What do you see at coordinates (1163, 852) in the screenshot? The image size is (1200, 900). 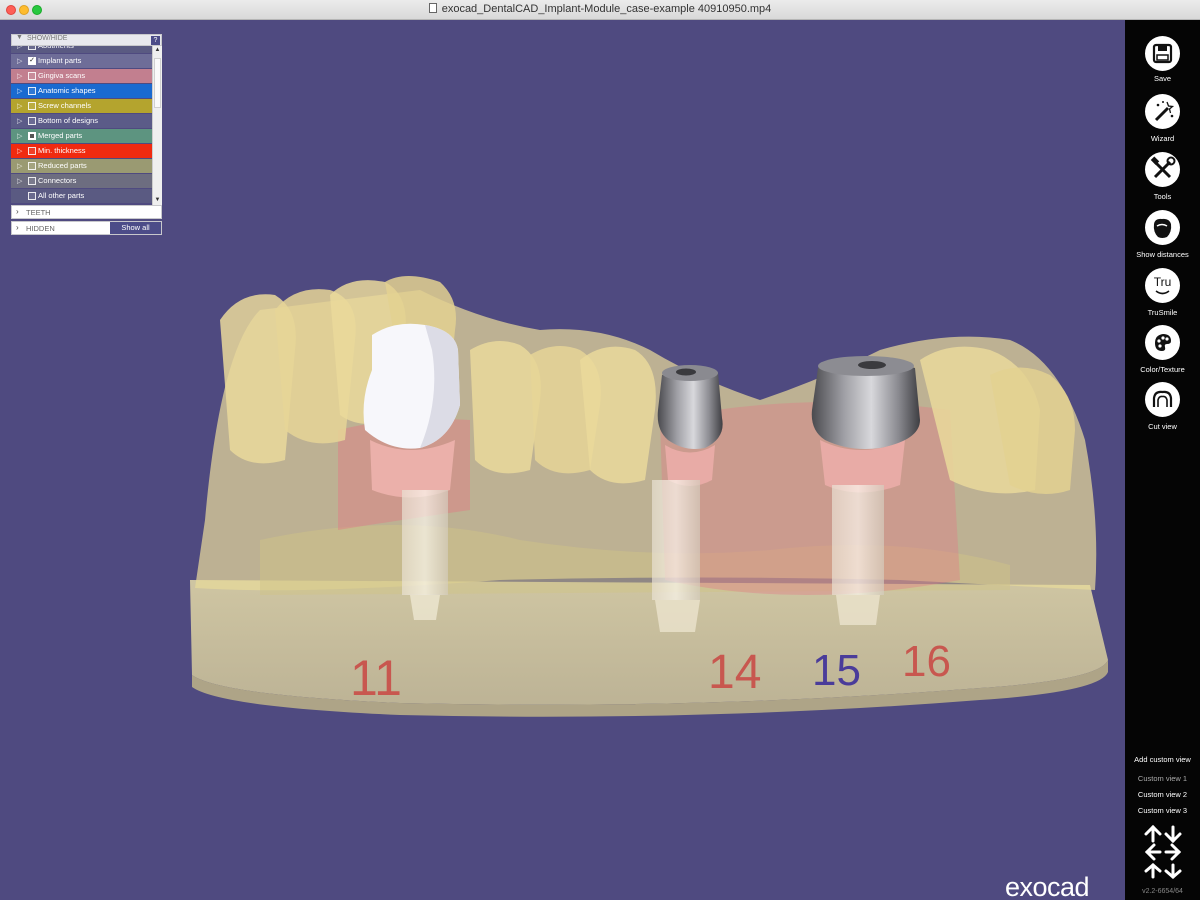 I see `view-navigation-arrows` at bounding box center [1163, 852].